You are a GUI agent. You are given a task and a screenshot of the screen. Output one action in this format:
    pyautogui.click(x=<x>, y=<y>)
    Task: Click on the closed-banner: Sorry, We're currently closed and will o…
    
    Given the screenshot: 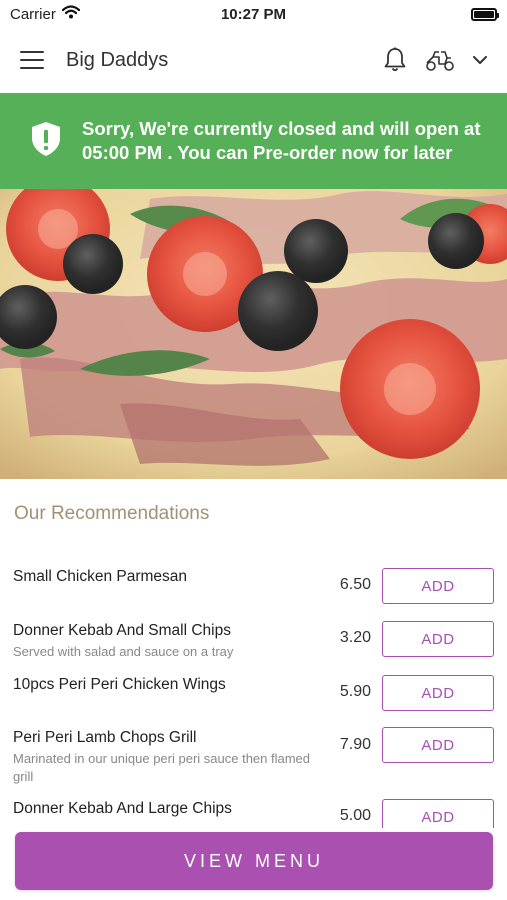 What is the action you would take?
    pyautogui.click(x=253, y=141)
    